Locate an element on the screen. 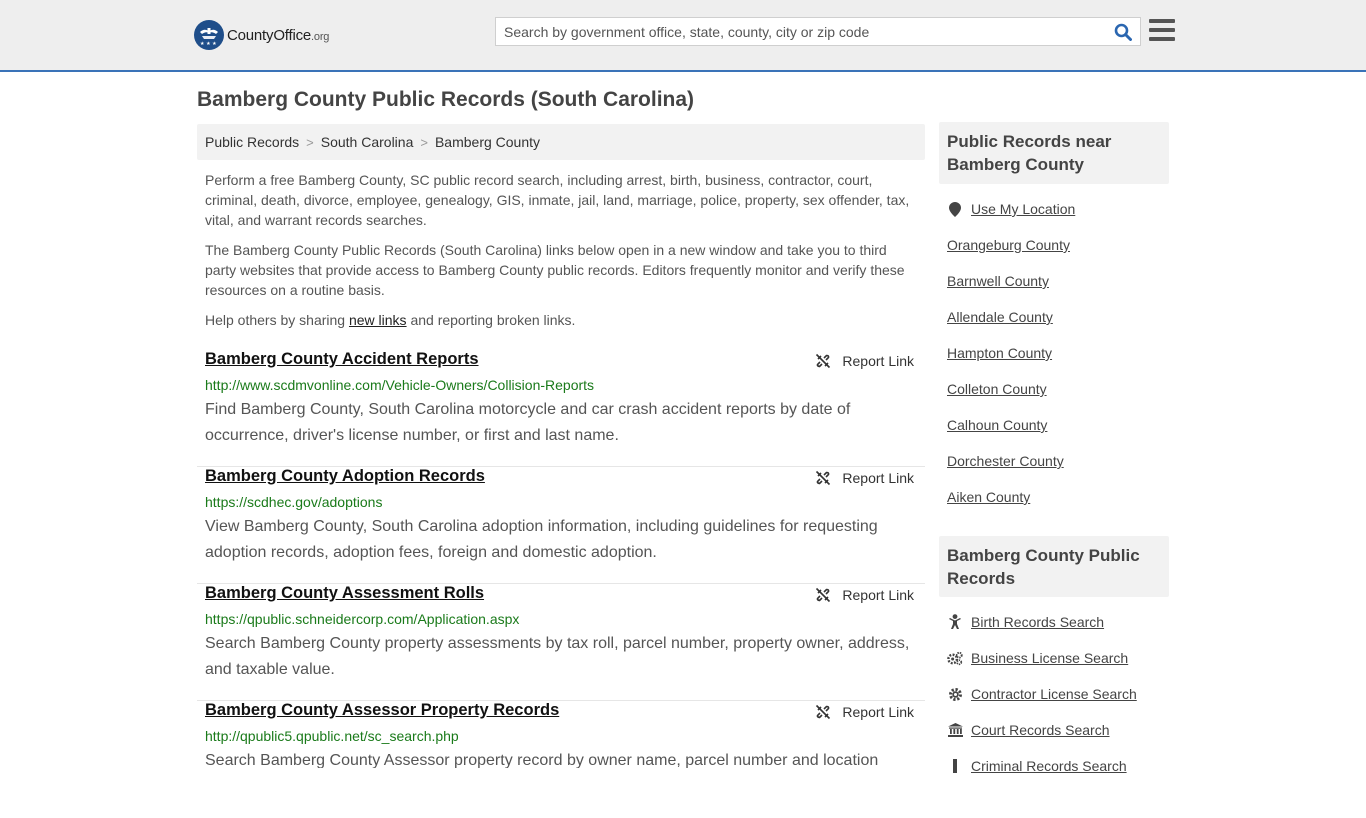  nearby-county-link: Dorchester County is located at coordinates (1005, 461).